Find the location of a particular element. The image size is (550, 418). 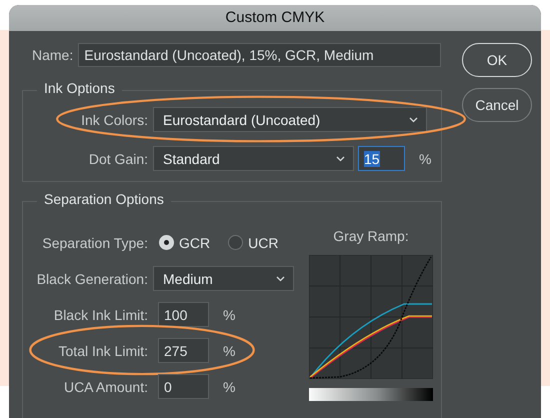

dropdown: Eurostandard (Uncoated) is located at coordinates (290, 119).